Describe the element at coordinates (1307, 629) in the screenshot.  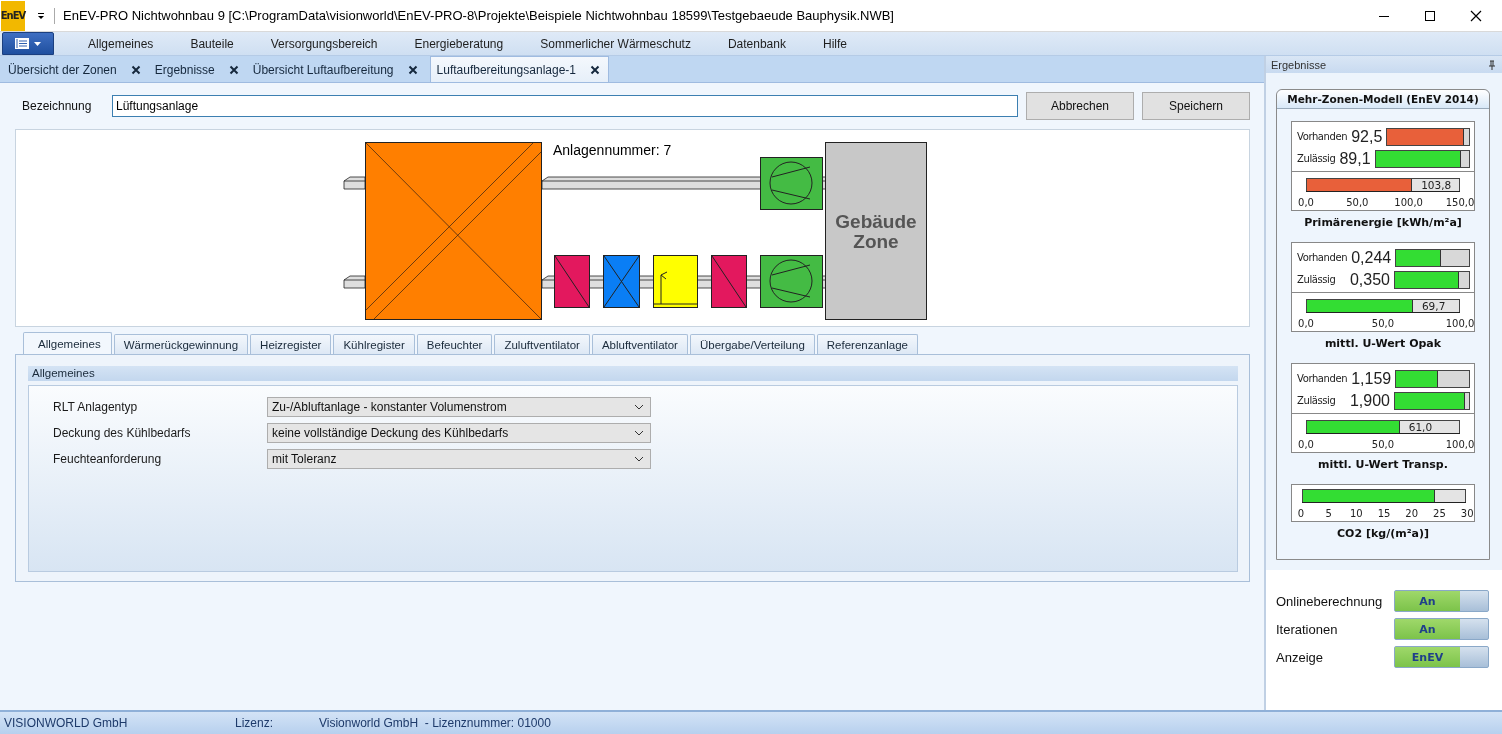
I see `toggle-label: Iterationen` at that location.